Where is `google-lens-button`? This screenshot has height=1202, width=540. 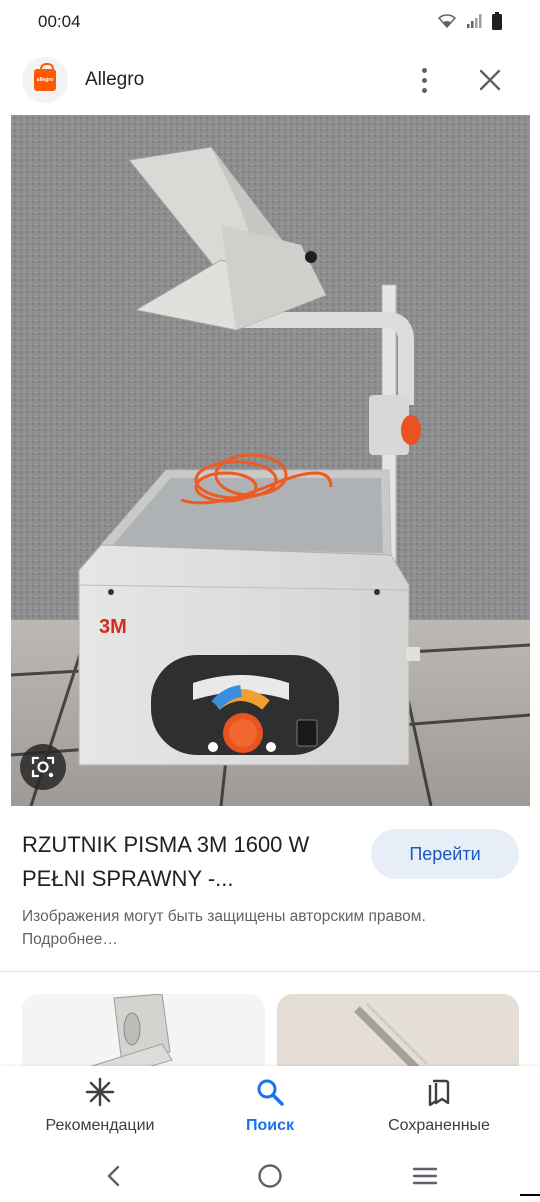 google-lens-button is located at coordinates (43, 767).